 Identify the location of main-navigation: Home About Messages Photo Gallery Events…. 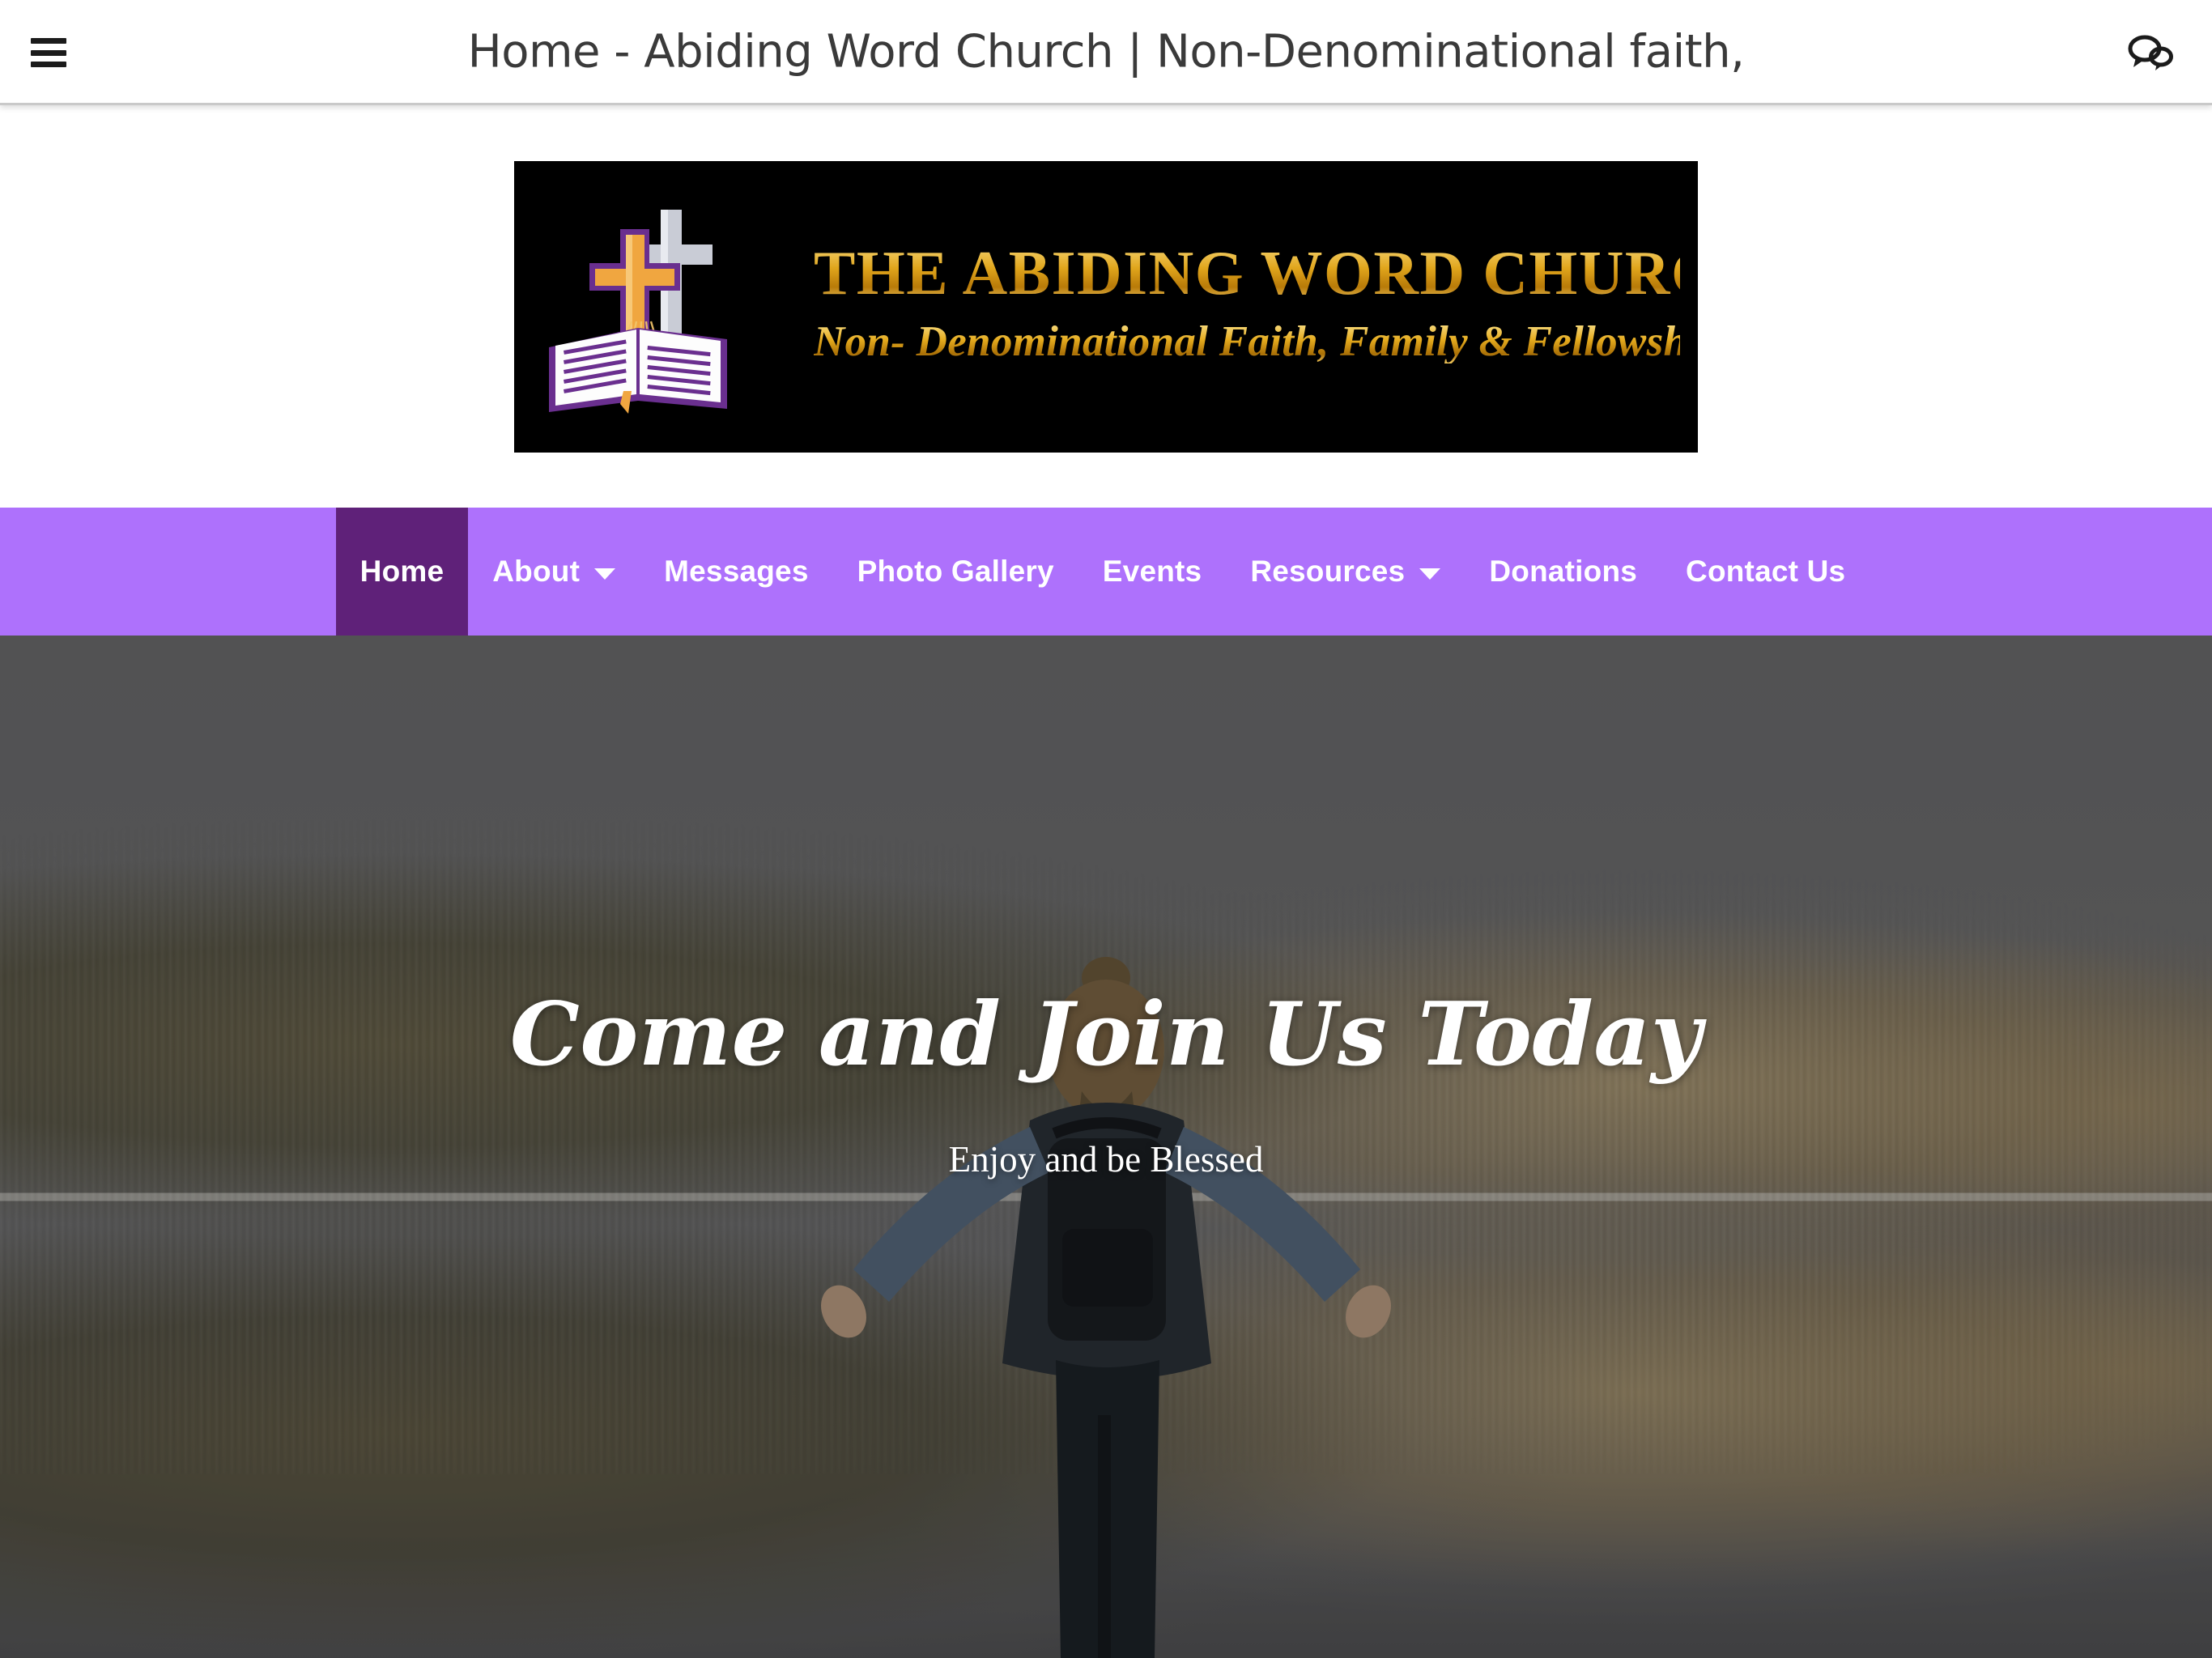
(1106, 572).